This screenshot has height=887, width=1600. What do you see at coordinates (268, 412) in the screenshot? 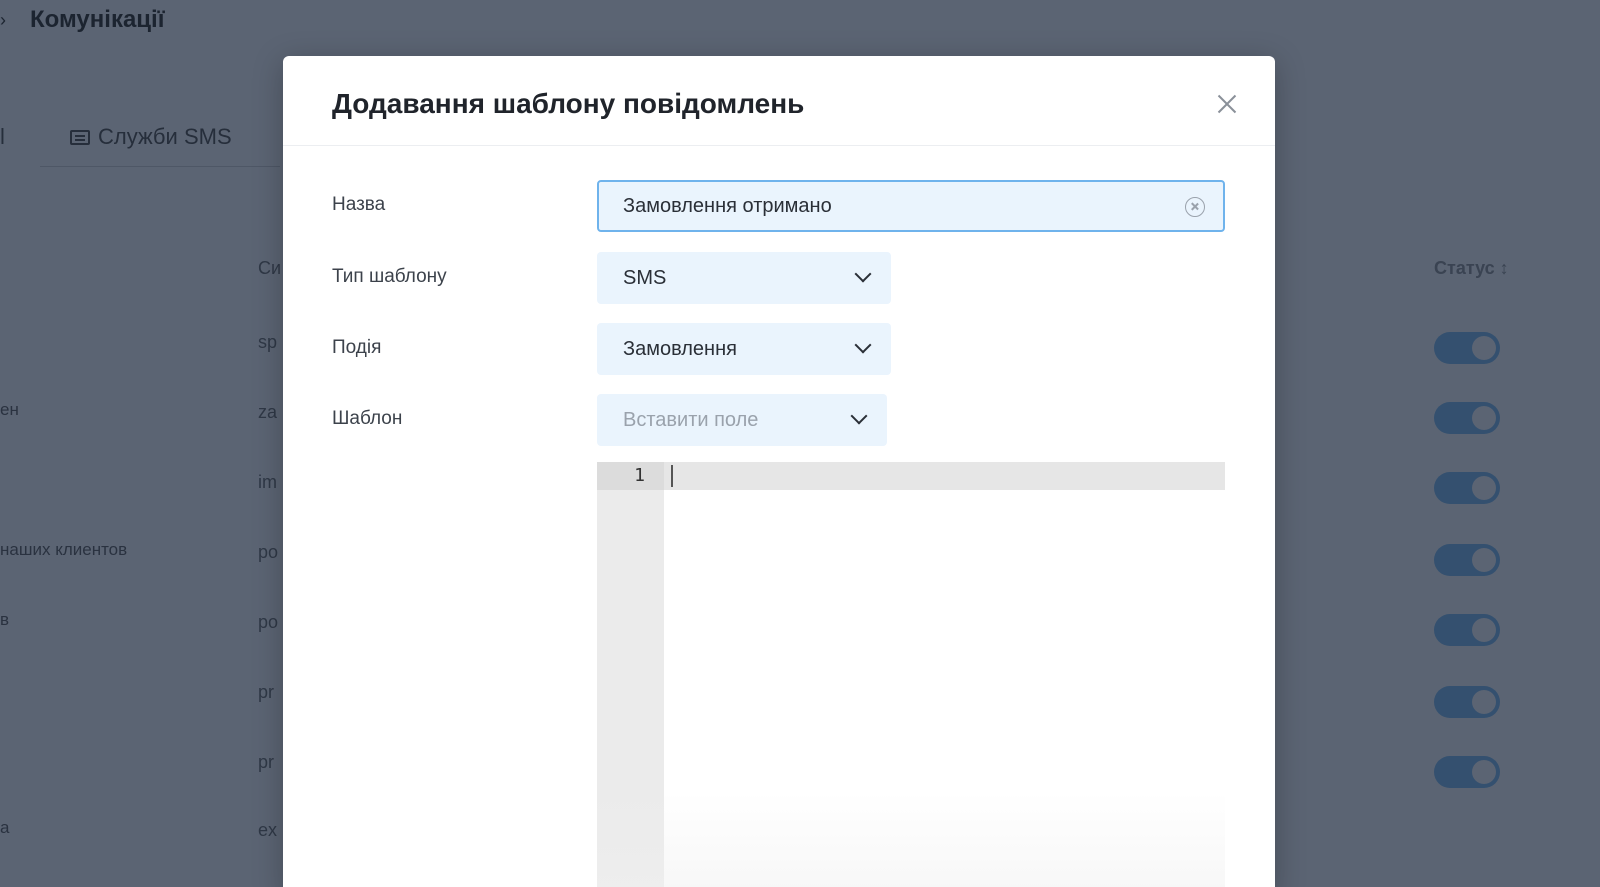
I see `row-code-fragment: za` at bounding box center [268, 412].